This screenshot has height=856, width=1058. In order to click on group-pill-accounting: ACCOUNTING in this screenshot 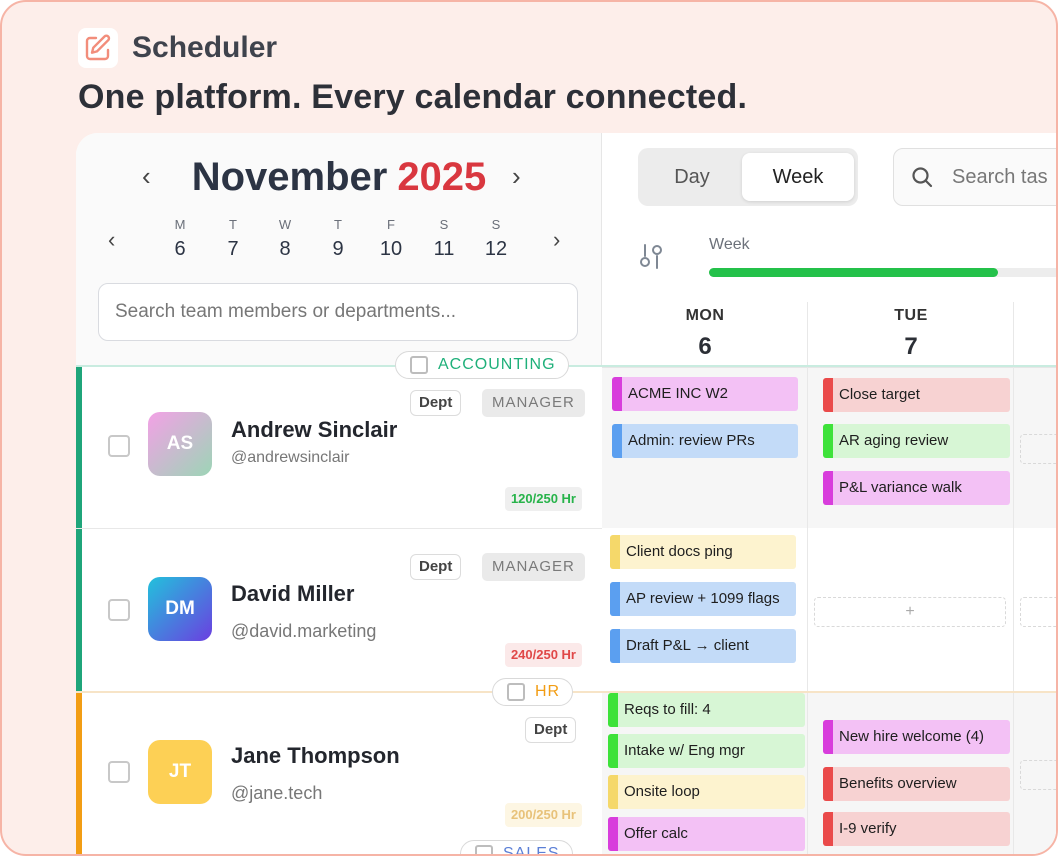, I will do `click(482, 365)`.